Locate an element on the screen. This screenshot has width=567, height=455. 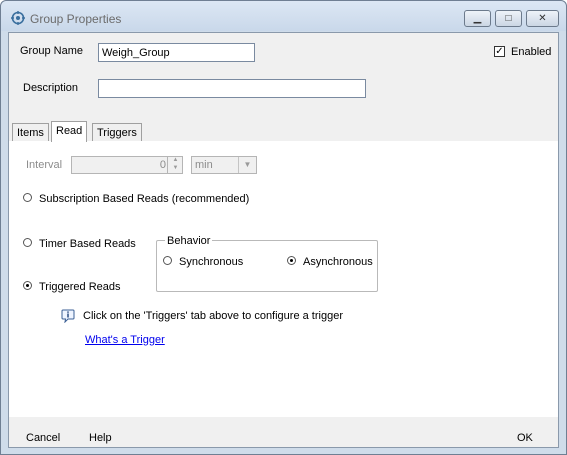
triggered-reads-radio is located at coordinates (27, 285).